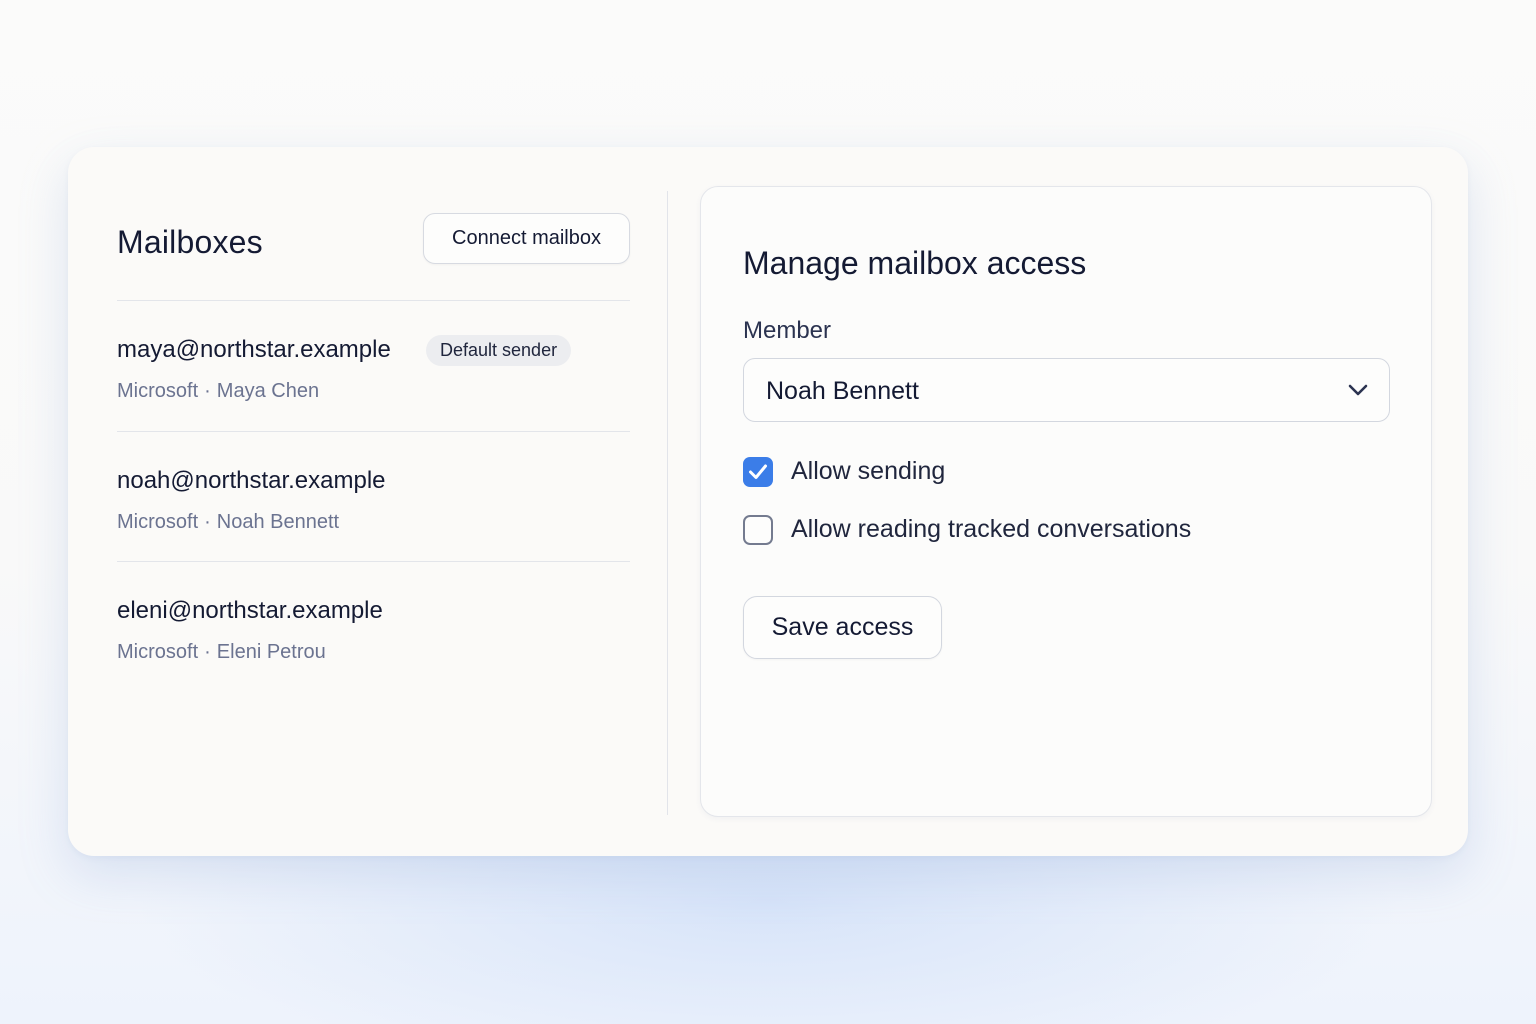 Image resolution: width=1536 pixels, height=1024 pixels. What do you see at coordinates (667, 503) in the screenshot?
I see `panel-divider` at bounding box center [667, 503].